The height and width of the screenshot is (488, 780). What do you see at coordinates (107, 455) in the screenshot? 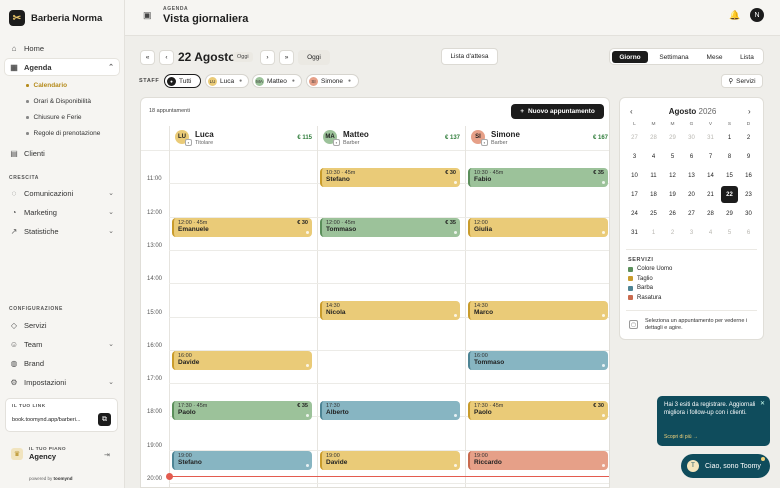
I see `logout-icon: ⇥` at bounding box center [107, 455].